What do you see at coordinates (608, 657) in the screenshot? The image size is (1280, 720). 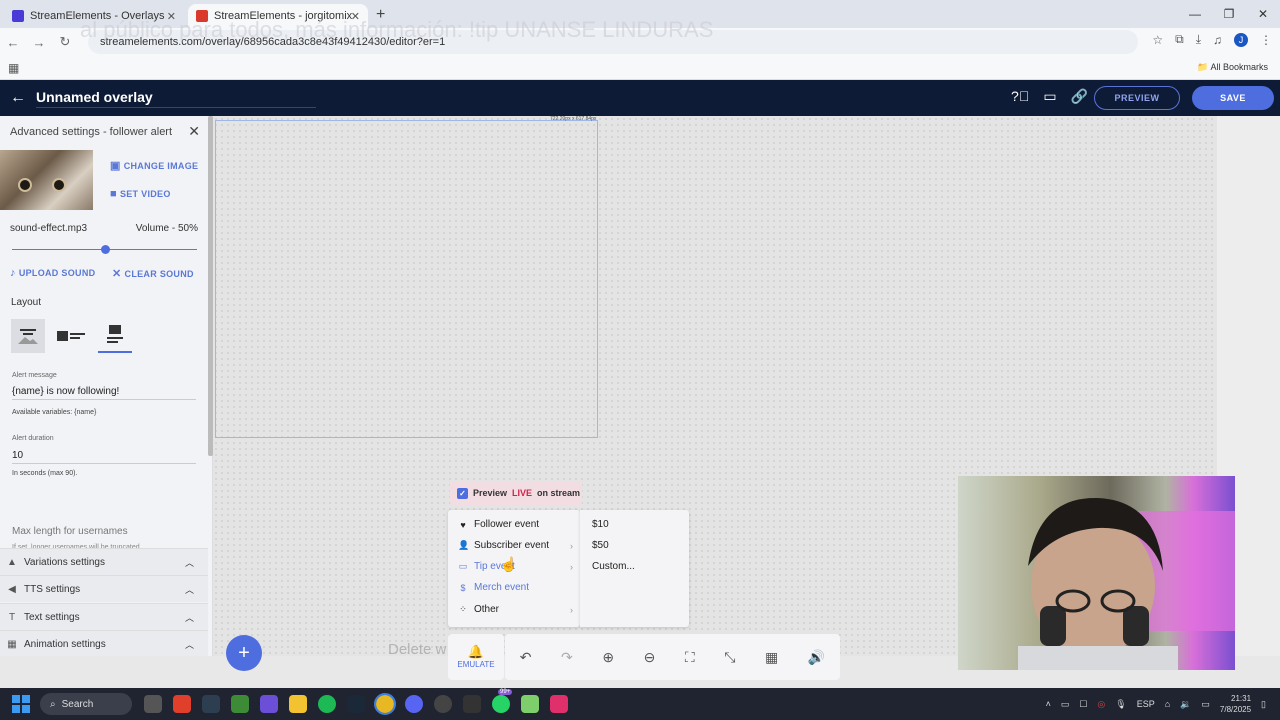 I see `zoom-in-icon: ⊕` at bounding box center [608, 657].